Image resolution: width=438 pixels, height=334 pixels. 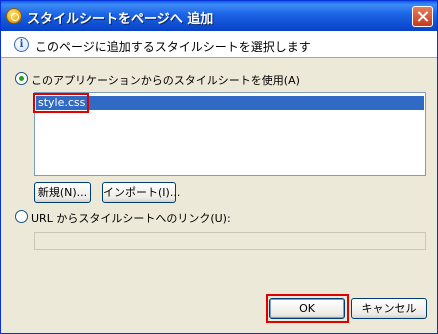 What do you see at coordinates (21, 78) in the screenshot?
I see `use-app-stylesheet-radio` at bounding box center [21, 78].